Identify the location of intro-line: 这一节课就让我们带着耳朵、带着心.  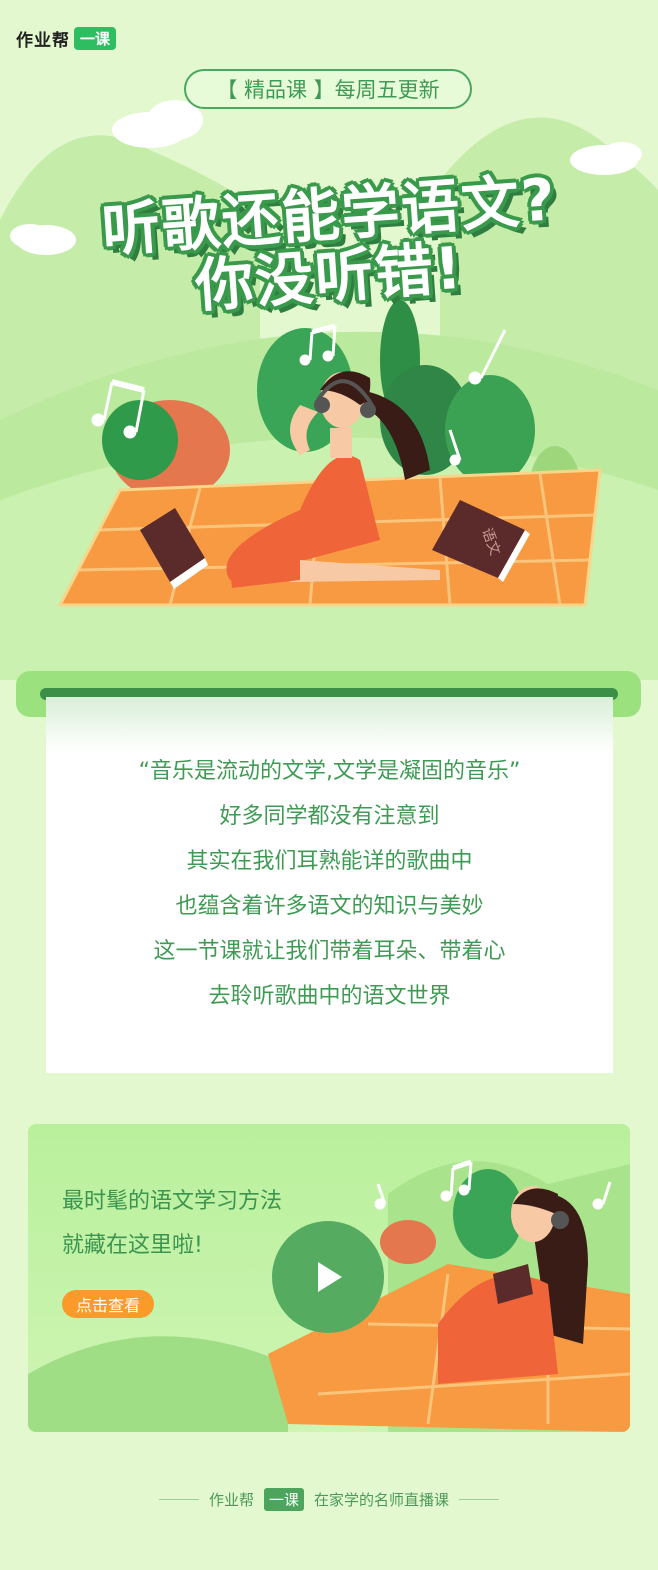
(329, 951).